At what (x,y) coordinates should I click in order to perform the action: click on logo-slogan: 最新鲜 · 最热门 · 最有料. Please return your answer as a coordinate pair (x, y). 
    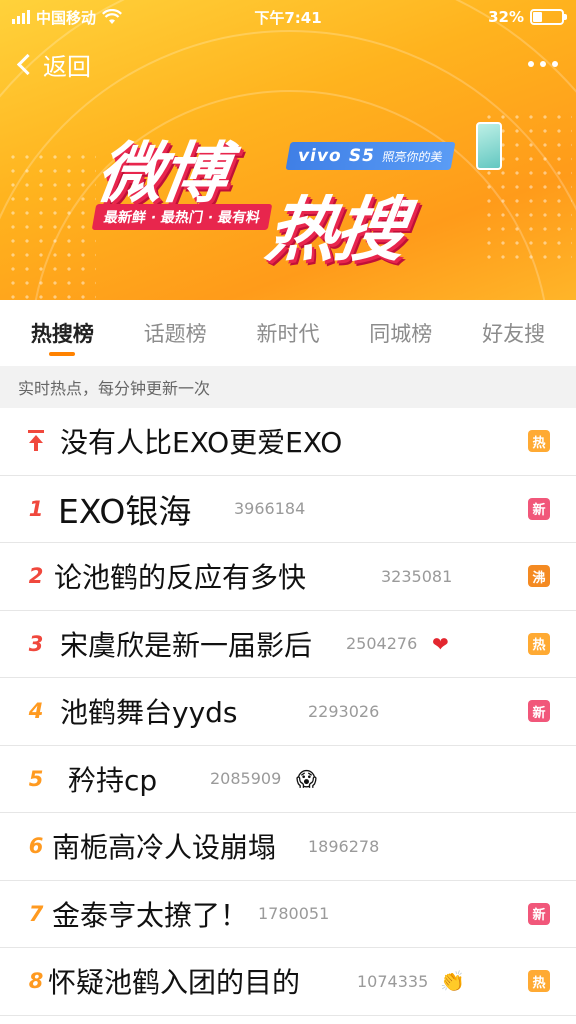
    Looking at the image, I should click on (182, 217).